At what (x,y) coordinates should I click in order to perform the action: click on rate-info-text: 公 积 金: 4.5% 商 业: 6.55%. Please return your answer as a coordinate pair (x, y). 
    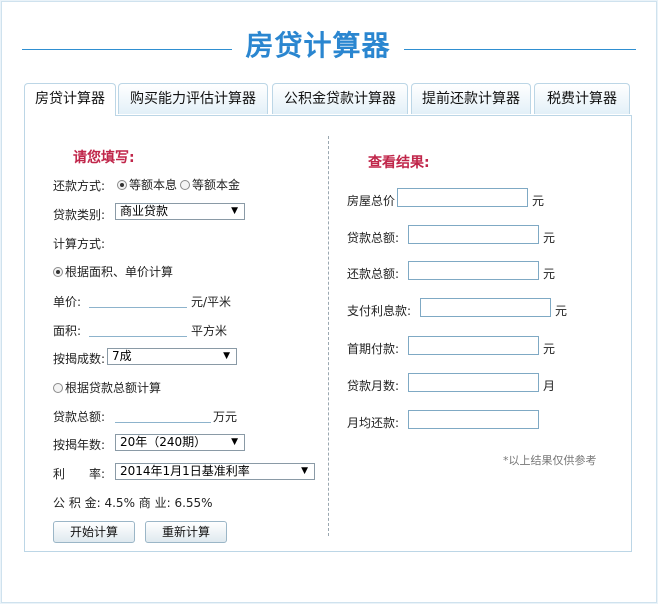
    Looking at the image, I should click on (133, 503).